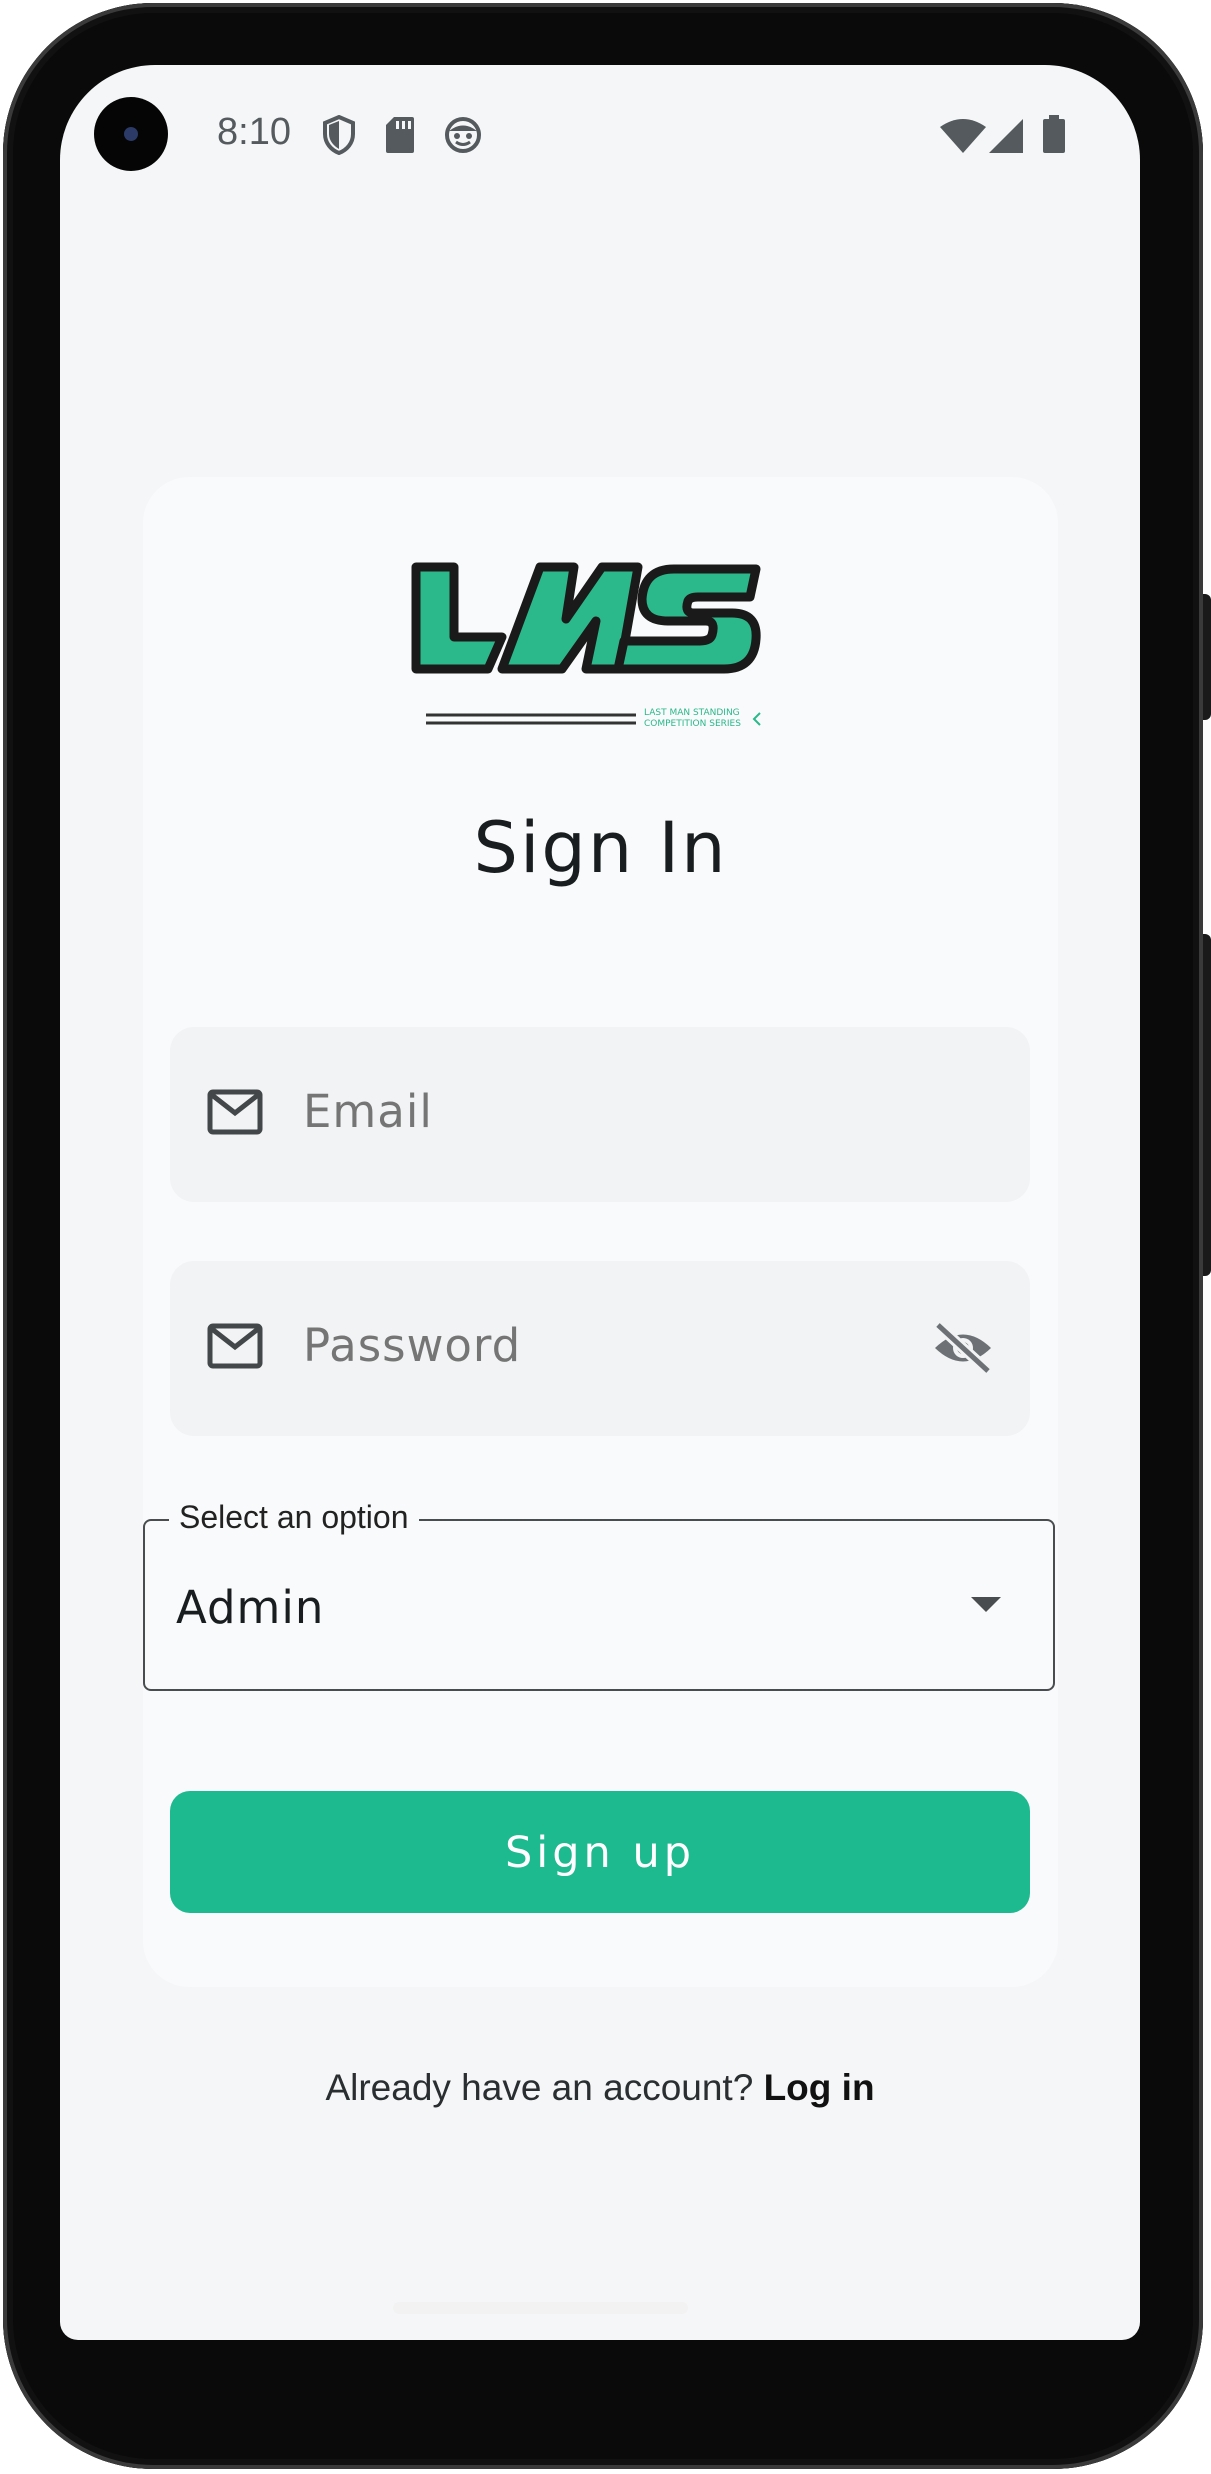  I want to click on caret-down-icon, so click(986, 1604).